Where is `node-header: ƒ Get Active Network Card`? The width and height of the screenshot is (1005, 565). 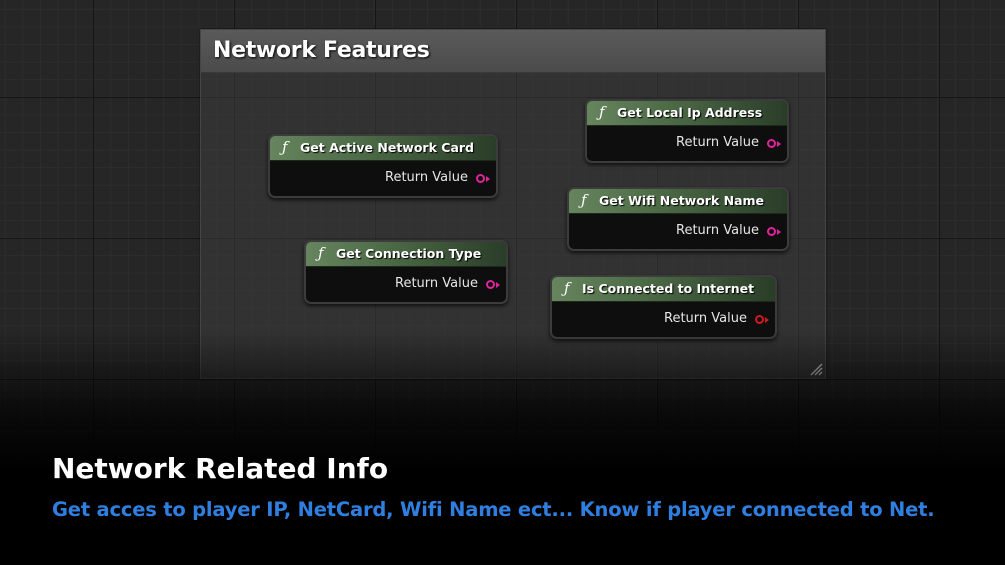
node-header: ƒ Get Active Network Card is located at coordinates (383, 148).